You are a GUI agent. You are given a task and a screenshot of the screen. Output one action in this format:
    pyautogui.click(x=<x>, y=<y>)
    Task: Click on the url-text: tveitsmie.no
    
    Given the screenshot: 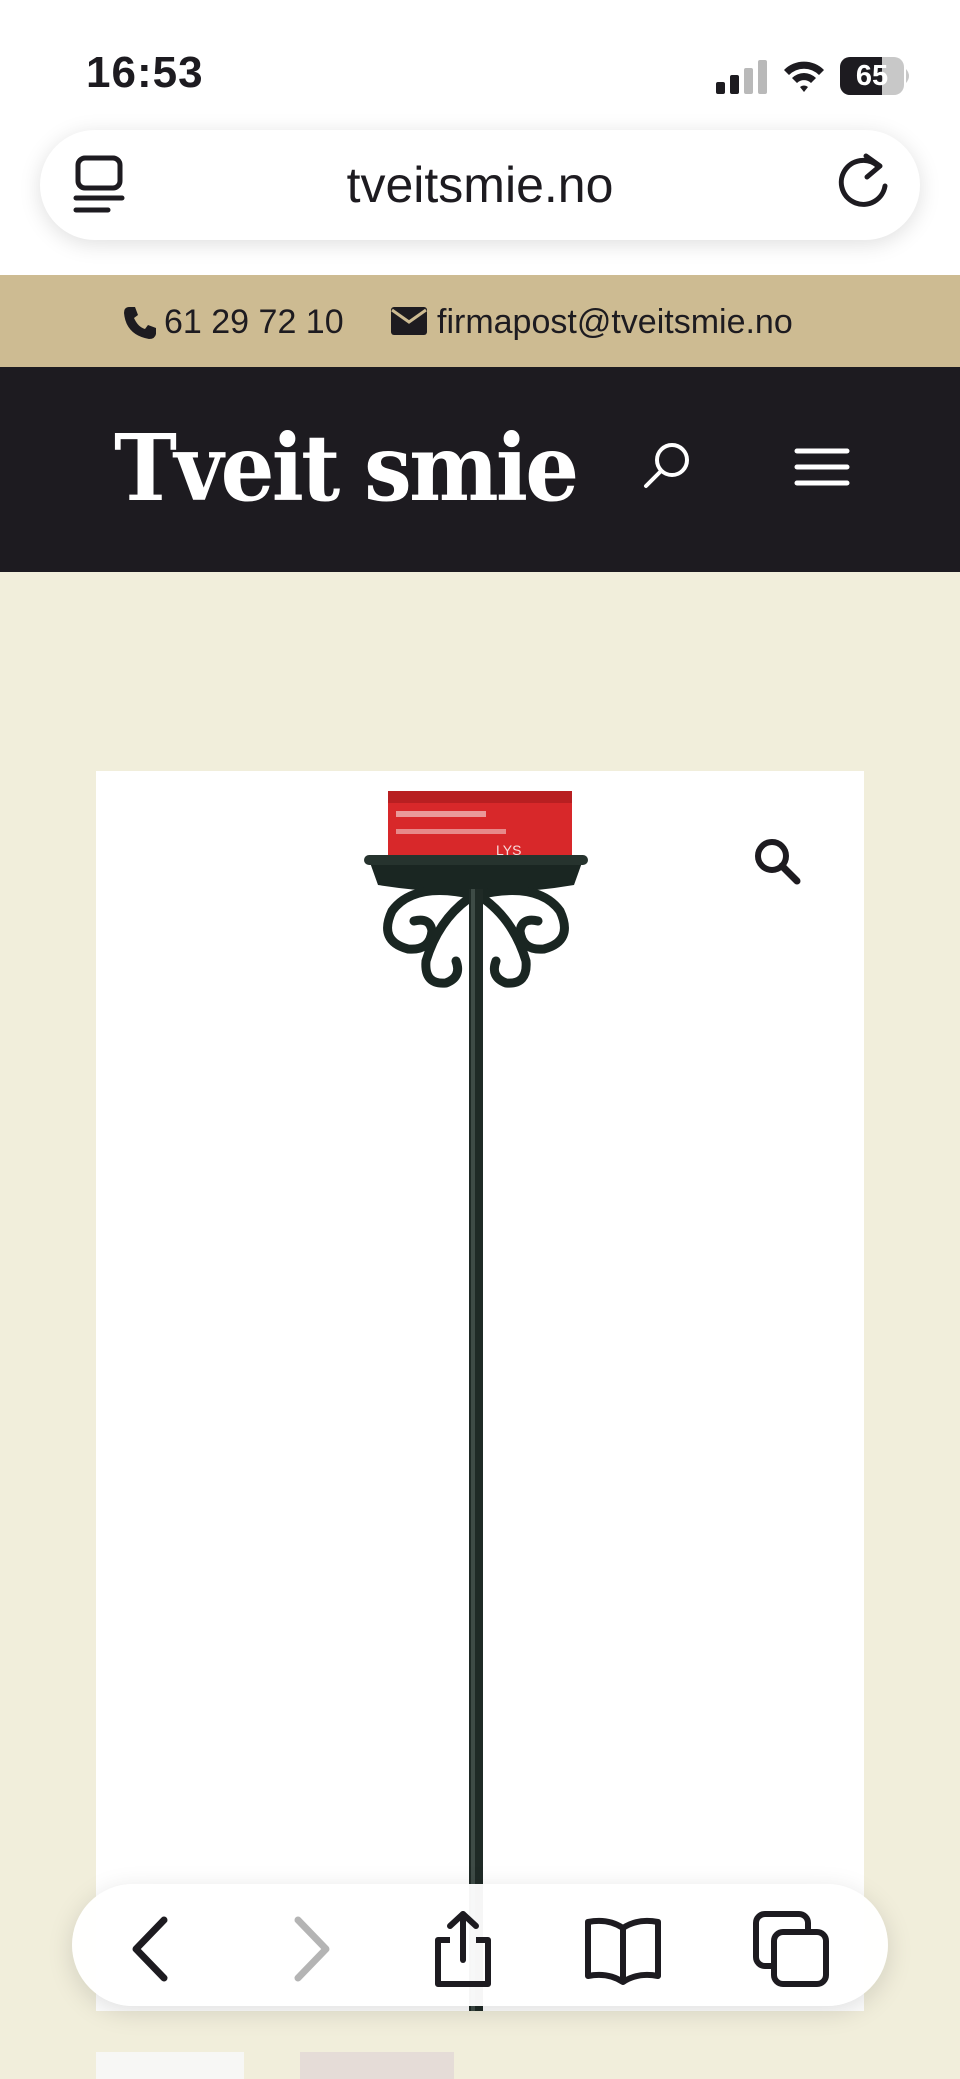 What is the action you would take?
    pyautogui.click(x=480, y=185)
    